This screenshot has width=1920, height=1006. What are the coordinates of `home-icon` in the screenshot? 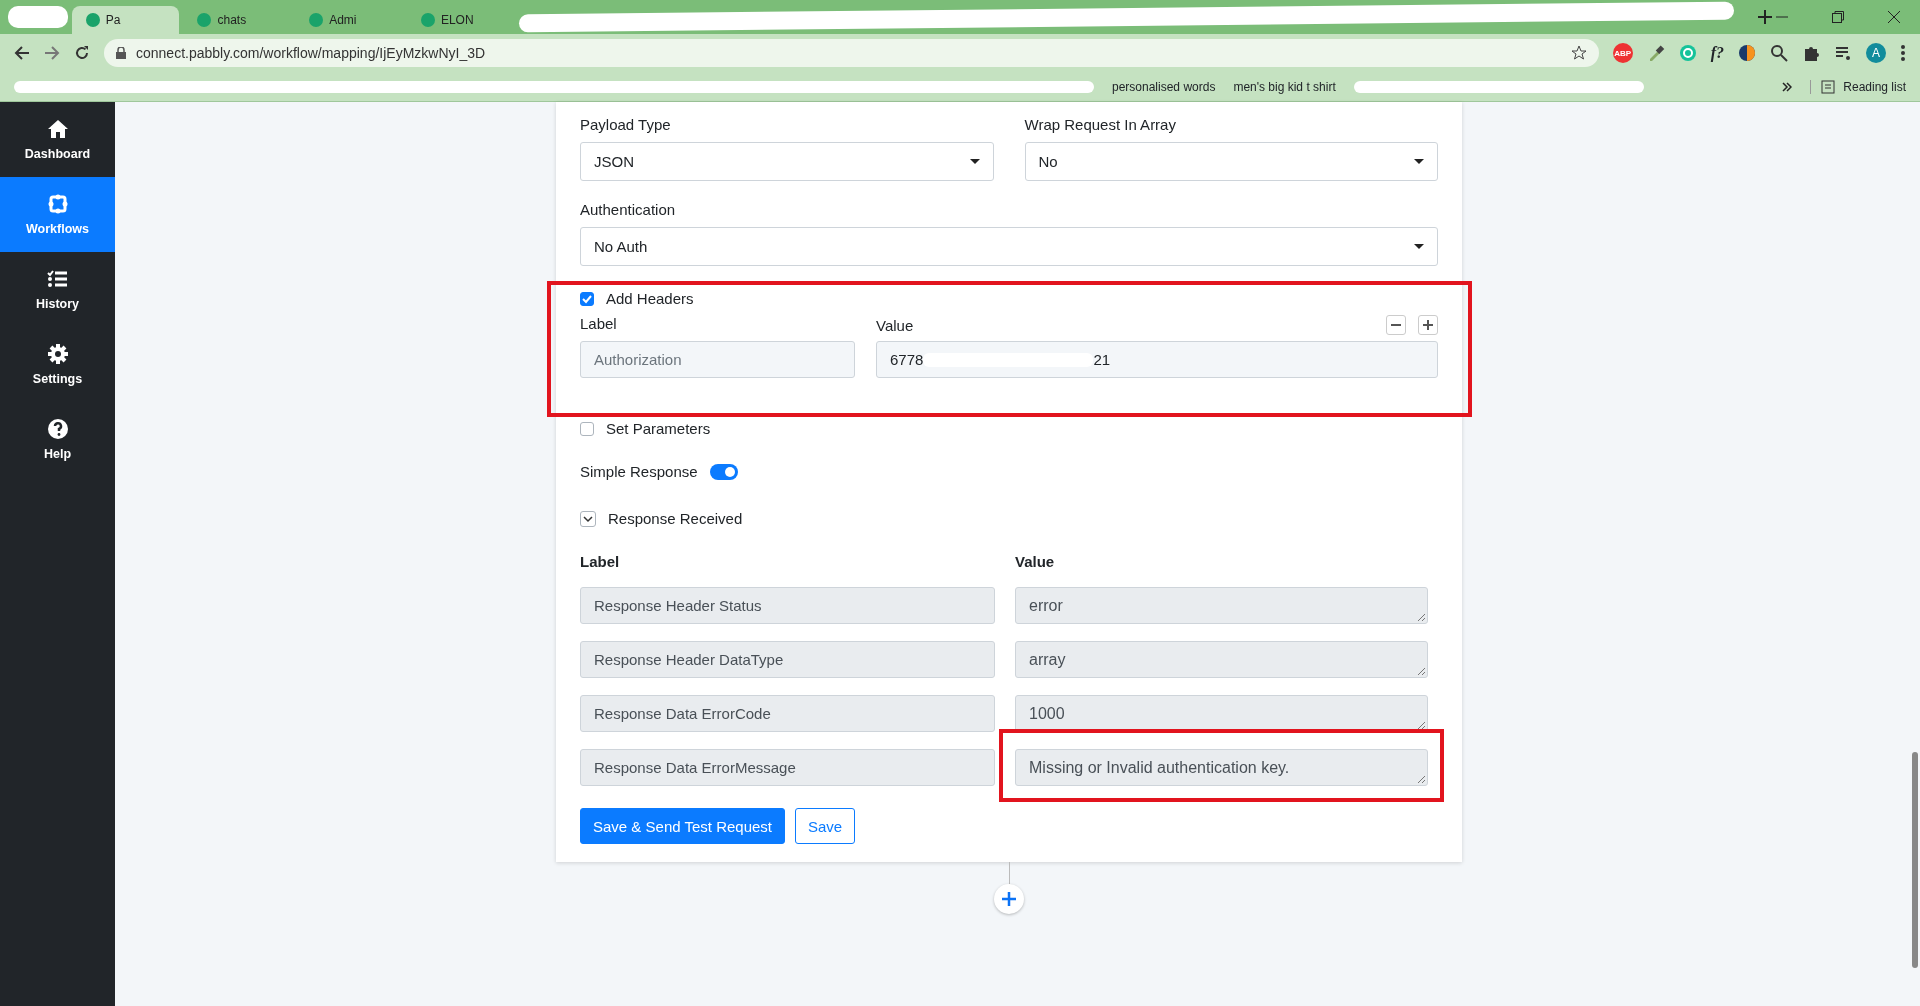 It's located at (57, 129).